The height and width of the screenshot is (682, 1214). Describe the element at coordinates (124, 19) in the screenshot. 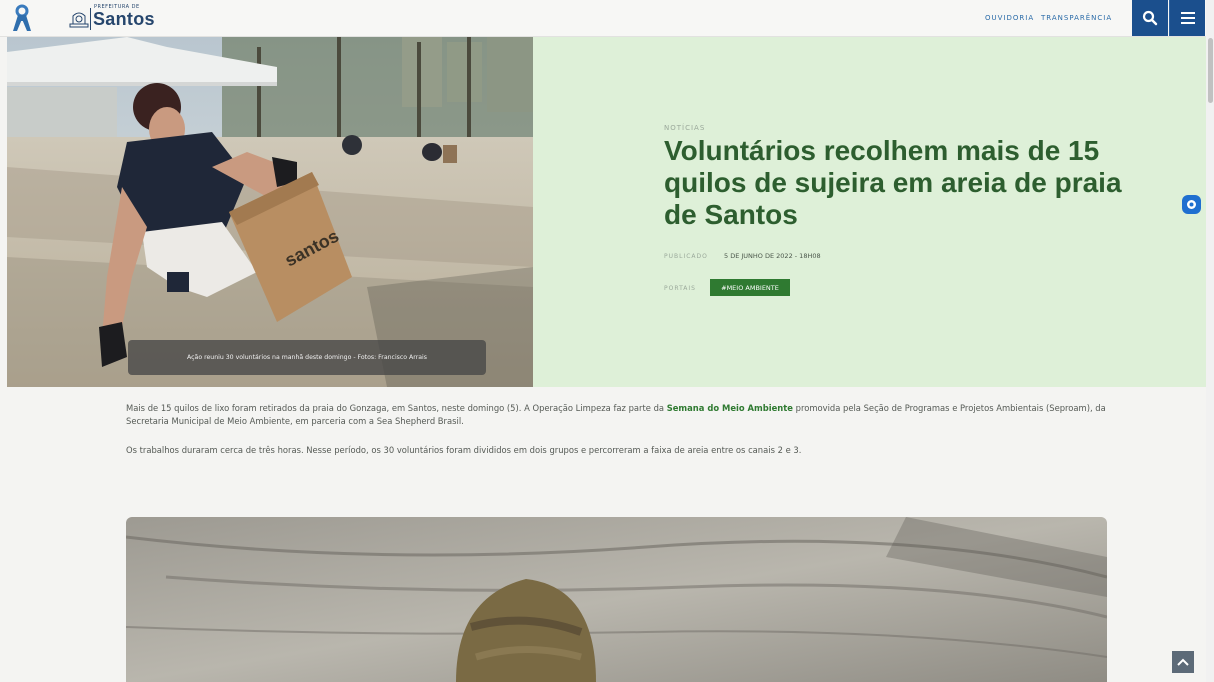

I see `logo-title: Santos` at that location.